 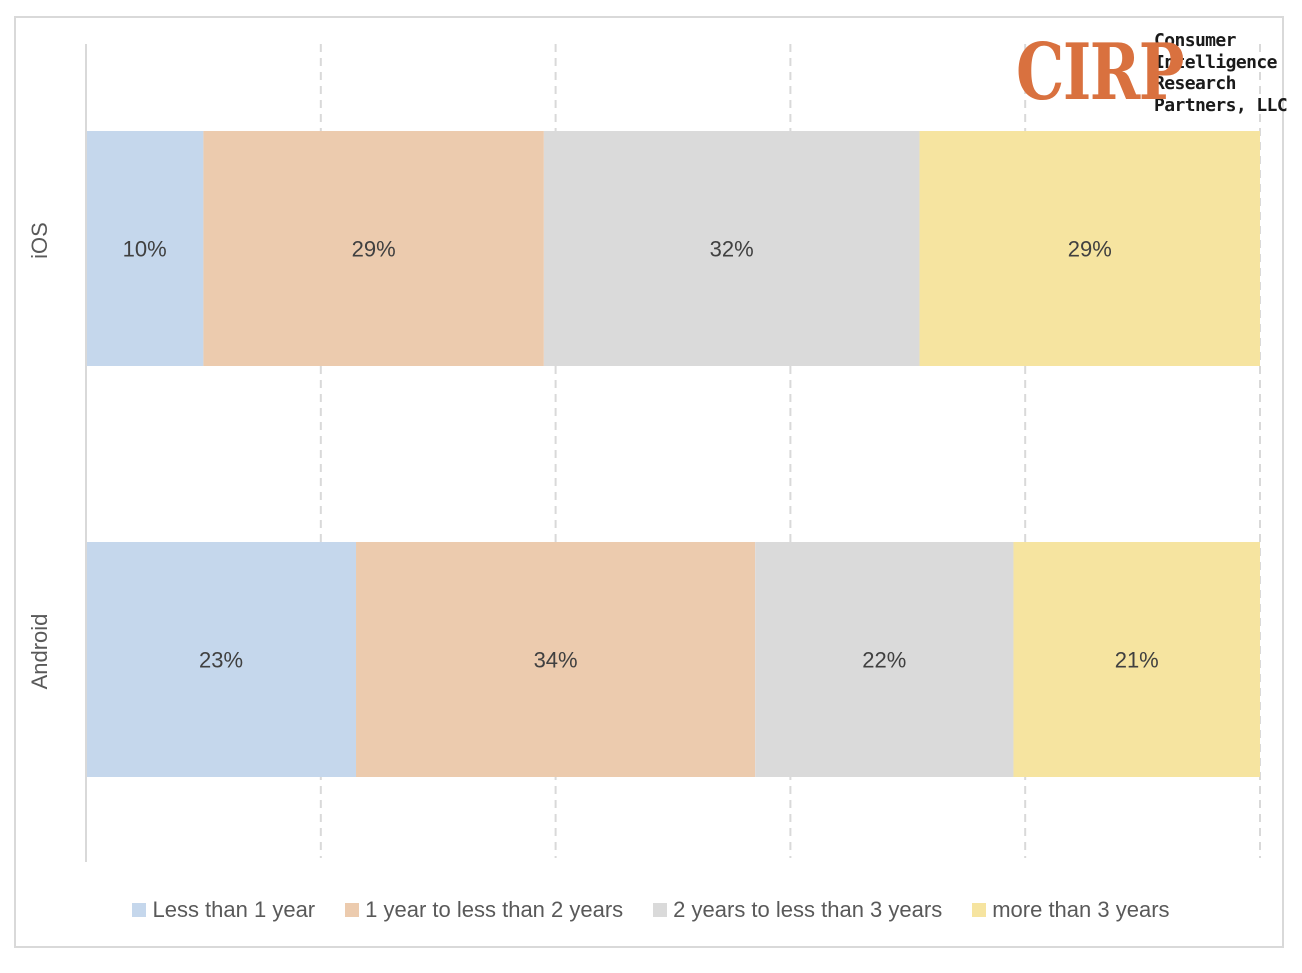 I want to click on legend-item: 2 years to less than 3 years, so click(x=797, y=910).